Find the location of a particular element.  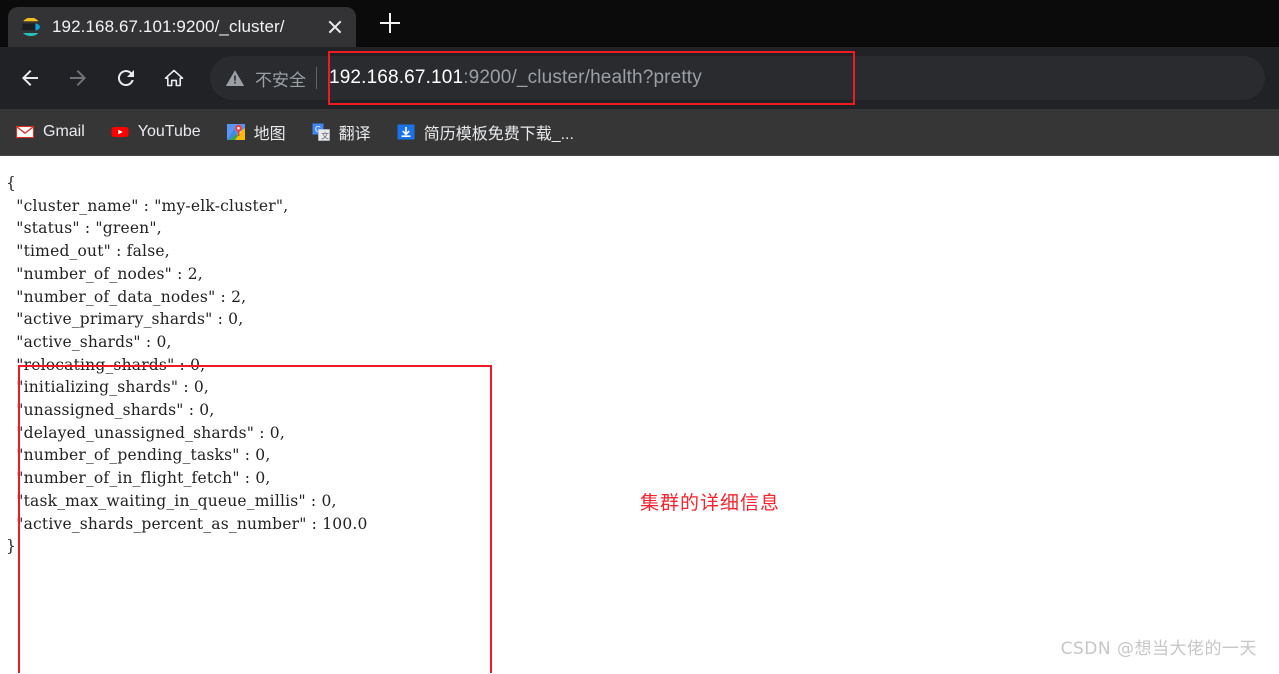

back-arrow-icon is located at coordinates (30, 78).